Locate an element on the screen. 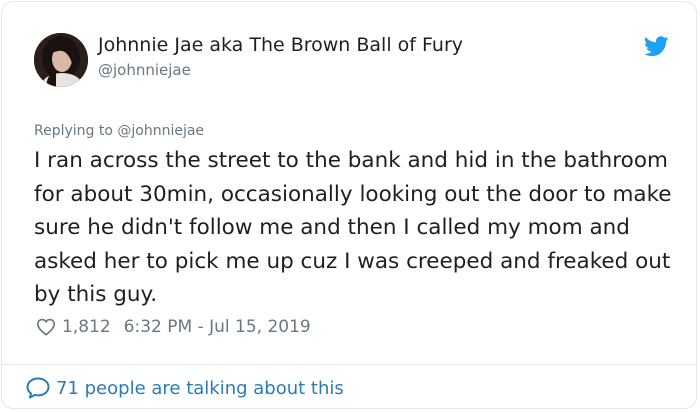 This screenshot has width=700, height=412. tweet-meta: 1,812 6:32 PM - Jul 15, 2019 is located at coordinates (173, 327).